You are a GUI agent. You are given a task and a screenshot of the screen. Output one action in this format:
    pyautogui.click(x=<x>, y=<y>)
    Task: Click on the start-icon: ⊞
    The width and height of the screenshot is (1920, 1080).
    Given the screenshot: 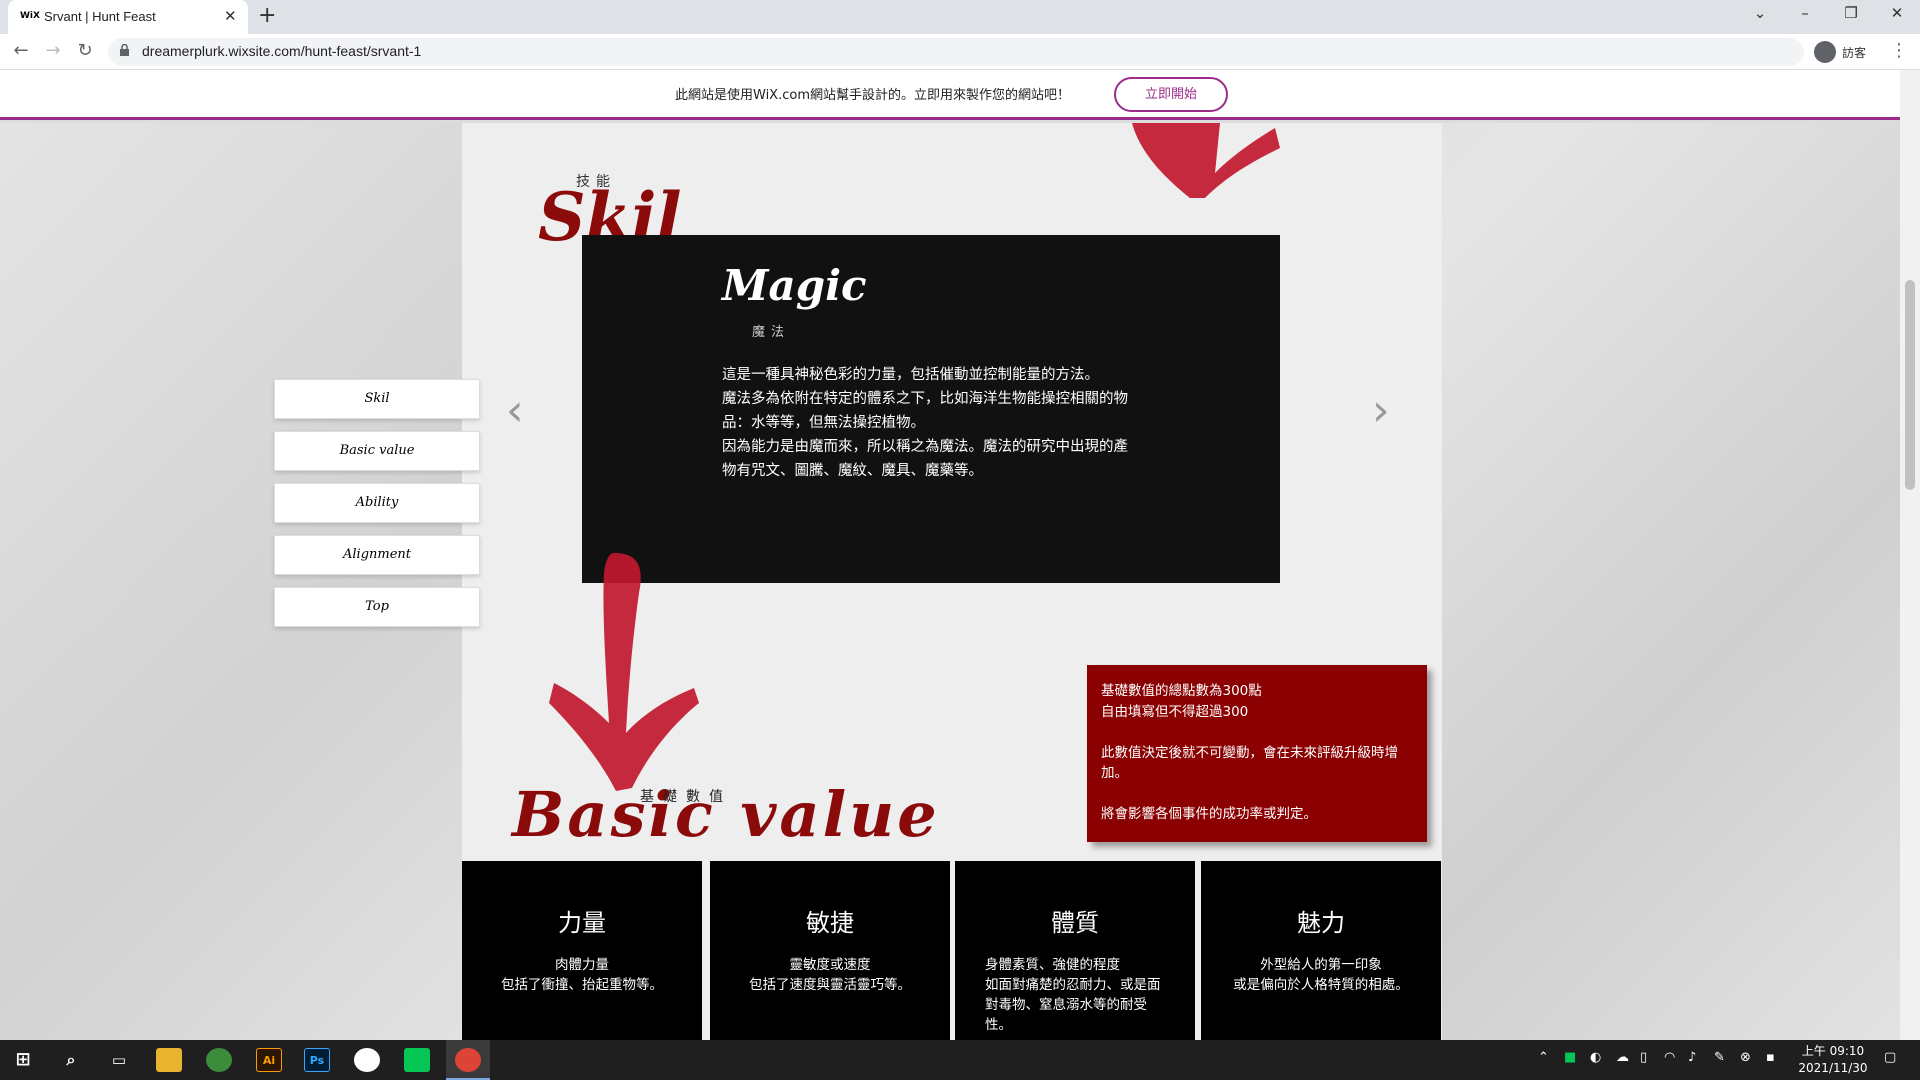 What is the action you would take?
    pyautogui.click(x=23, y=1060)
    